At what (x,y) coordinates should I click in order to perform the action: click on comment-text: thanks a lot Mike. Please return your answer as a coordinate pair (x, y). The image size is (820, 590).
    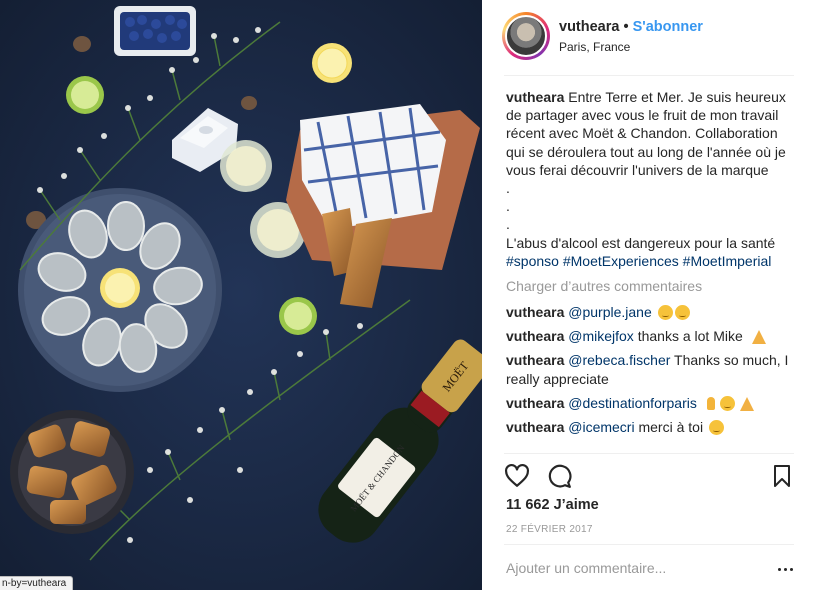
    Looking at the image, I should click on (690, 336).